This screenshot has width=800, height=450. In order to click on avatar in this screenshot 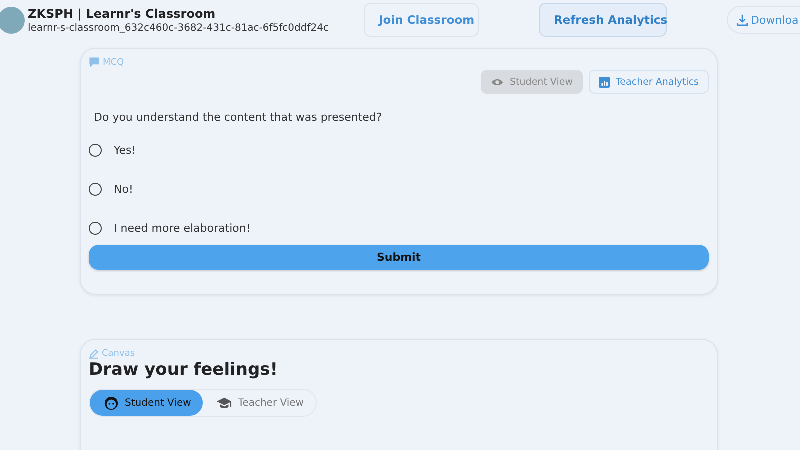, I will do `click(12, 20)`.